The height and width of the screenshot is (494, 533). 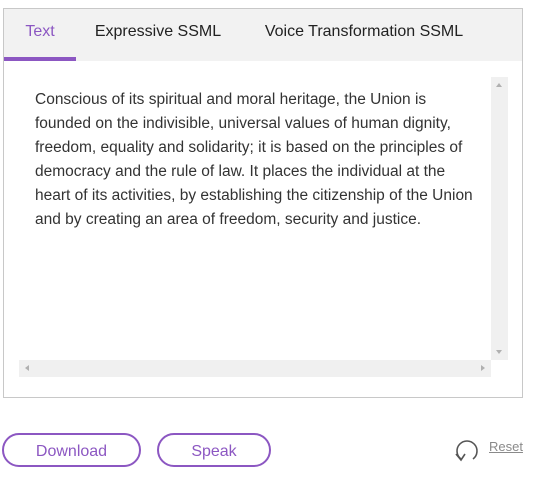 What do you see at coordinates (255, 368) in the screenshot?
I see `horizontal-scrollbar` at bounding box center [255, 368].